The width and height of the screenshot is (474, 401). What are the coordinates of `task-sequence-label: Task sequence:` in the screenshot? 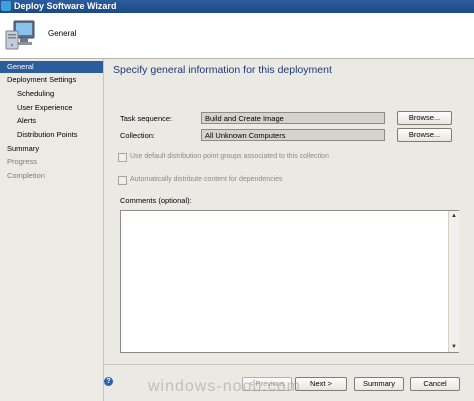 It's located at (146, 118).